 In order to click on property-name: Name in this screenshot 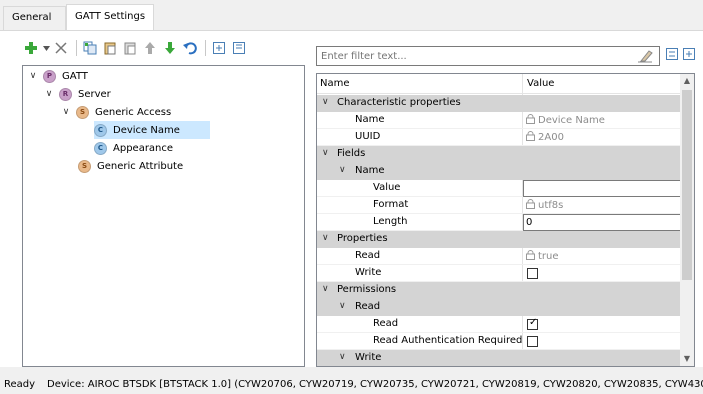, I will do `click(370, 119)`.